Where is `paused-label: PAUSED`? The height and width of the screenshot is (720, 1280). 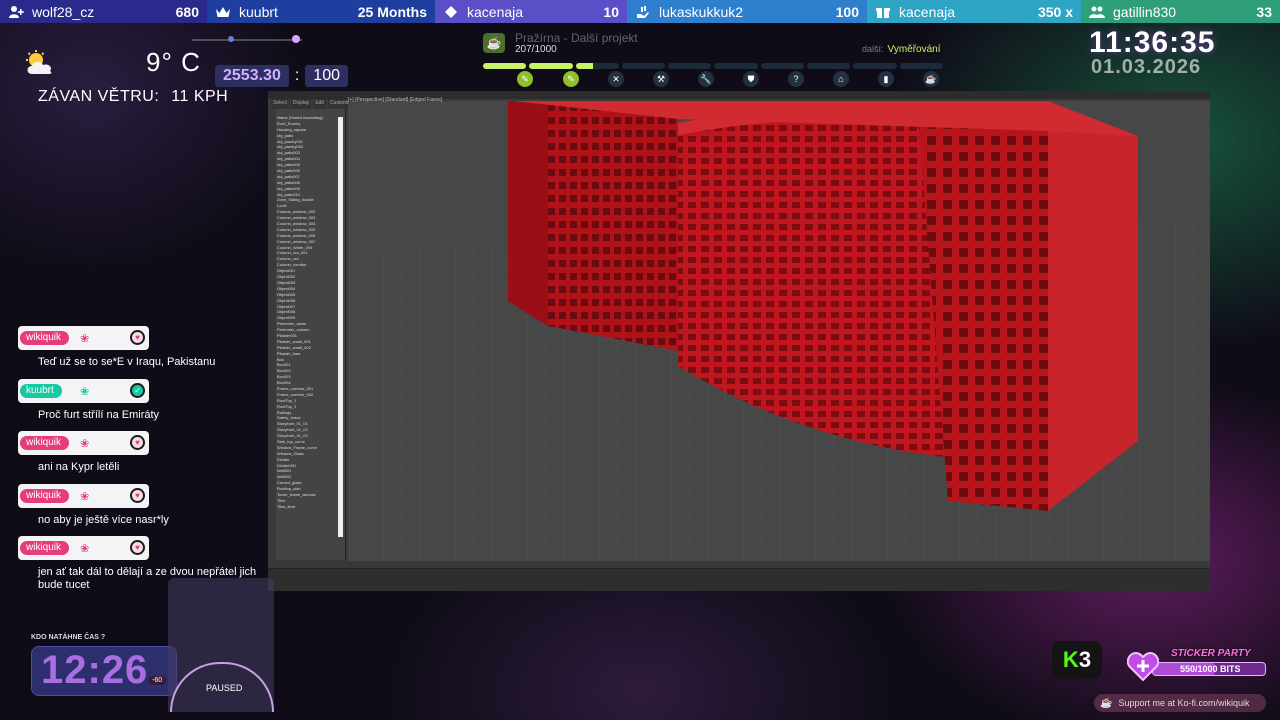 paused-label: PAUSED is located at coordinates (224, 688).